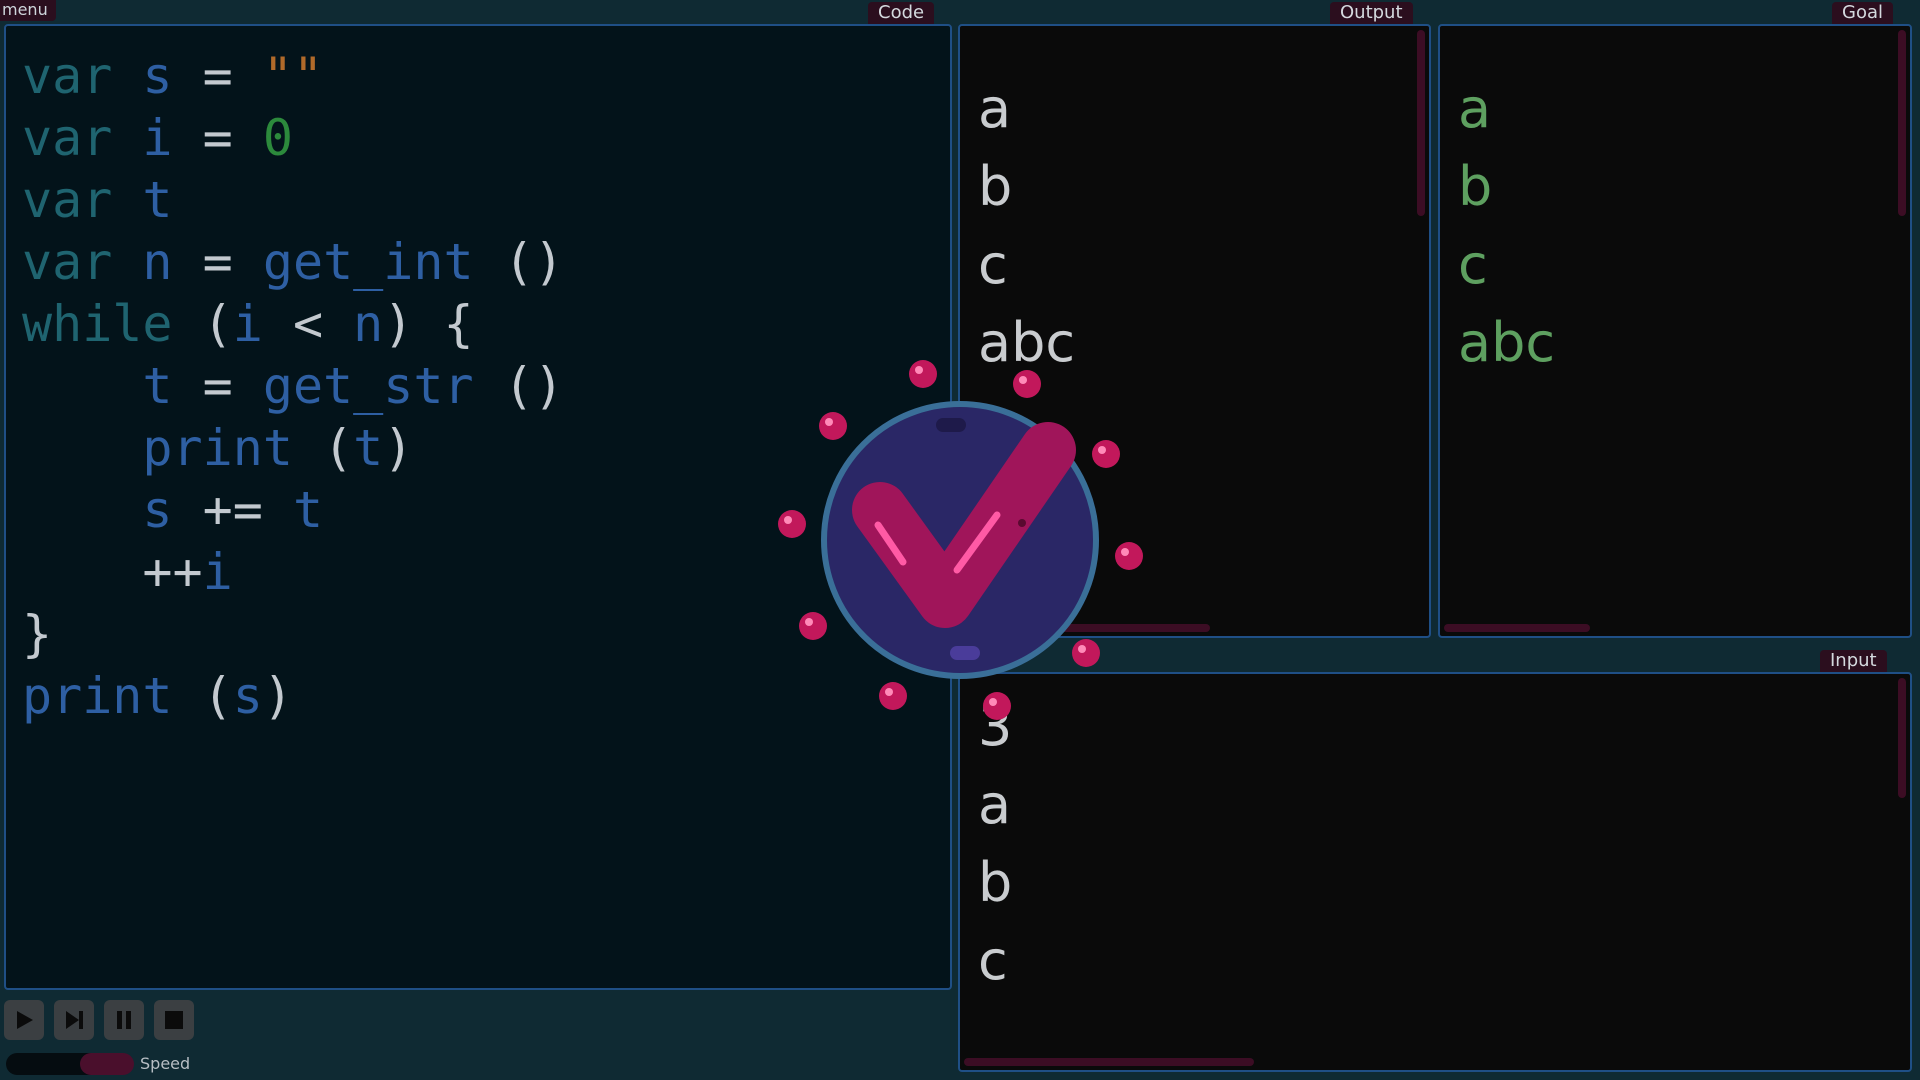 This screenshot has width=1920, height=1080. I want to click on play-button, so click(24, 1020).